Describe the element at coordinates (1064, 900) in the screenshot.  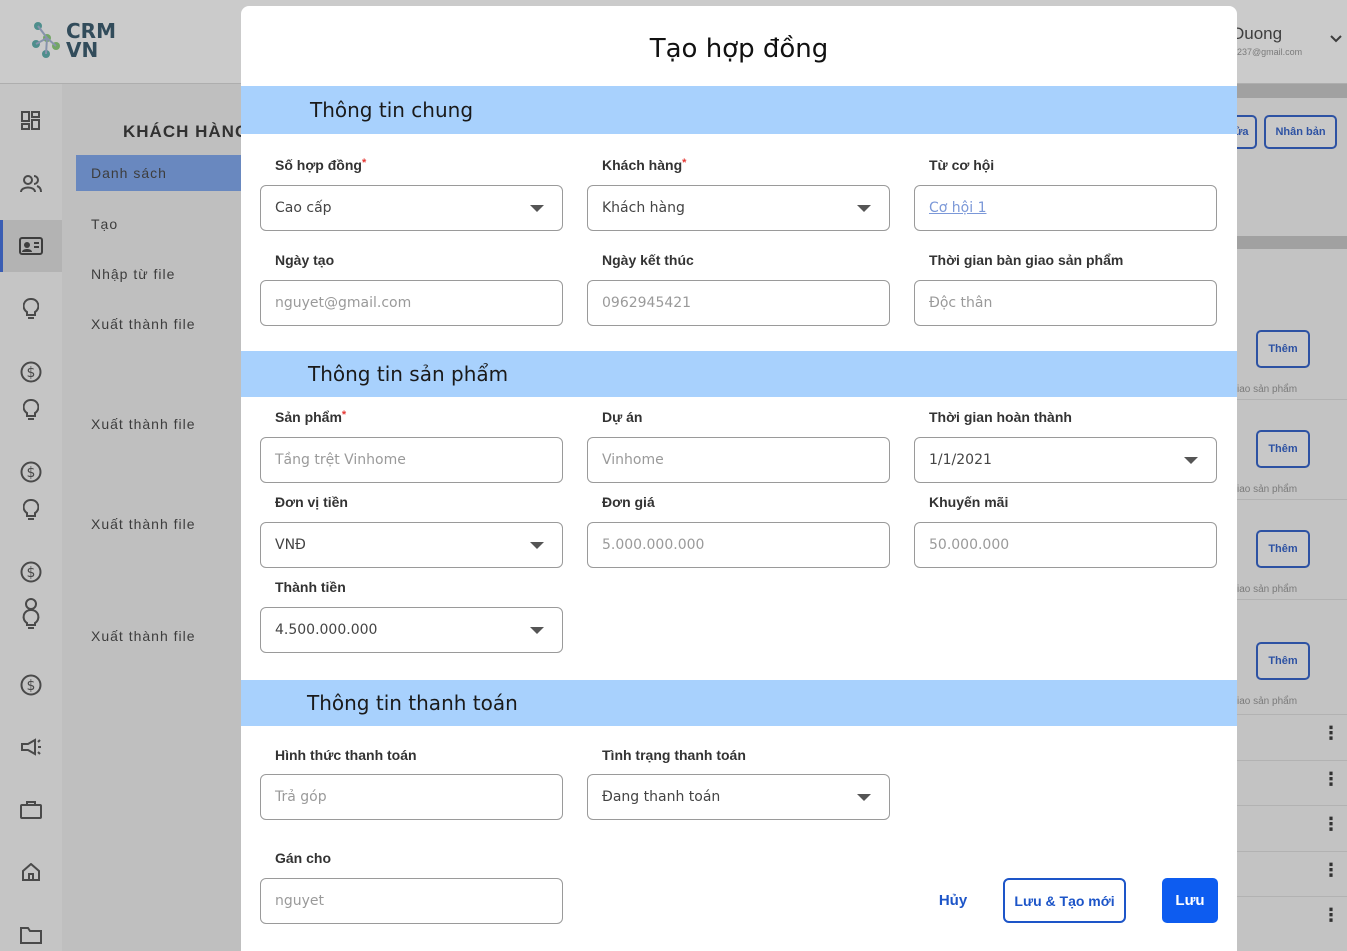
I see `save-and-new-button: Lưu & Tạo mới` at that location.